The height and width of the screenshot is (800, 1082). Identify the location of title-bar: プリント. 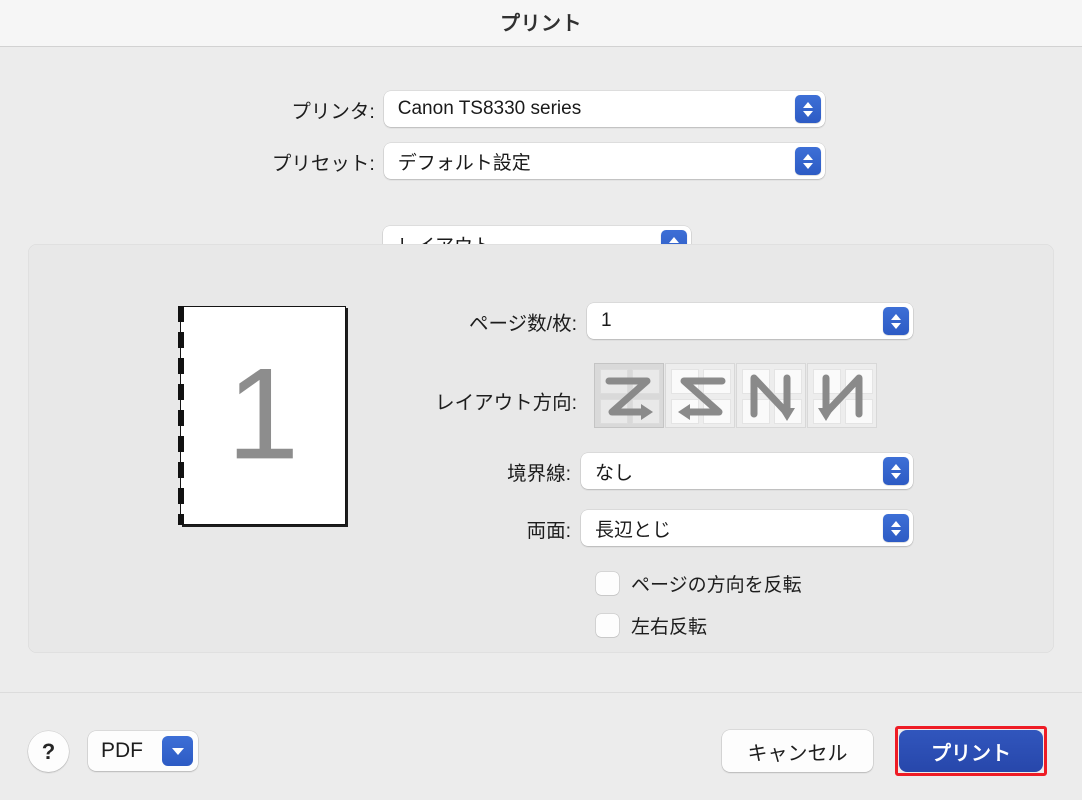
(541, 23).